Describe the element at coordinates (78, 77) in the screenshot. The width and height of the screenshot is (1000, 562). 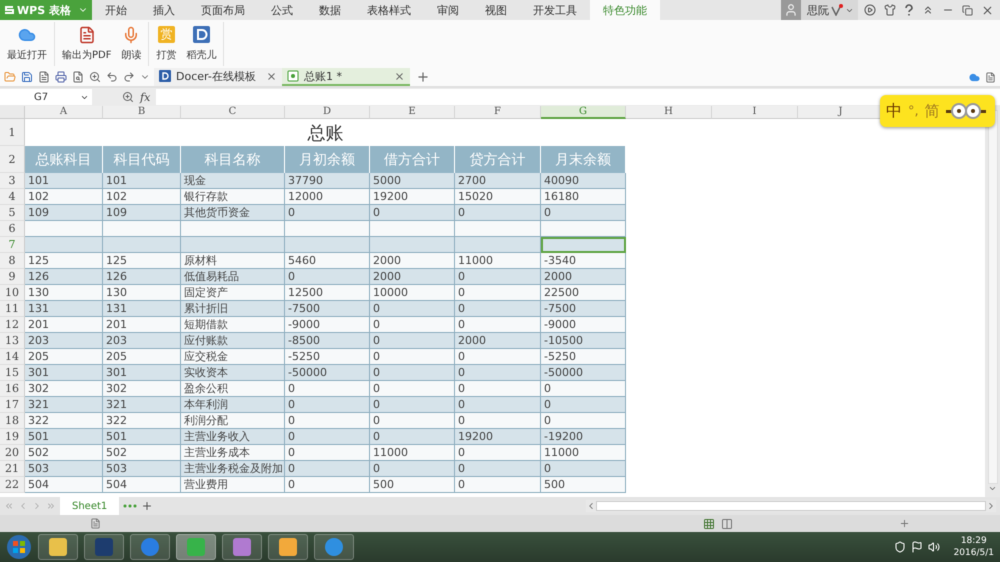
I see `preview-icon` at that location.